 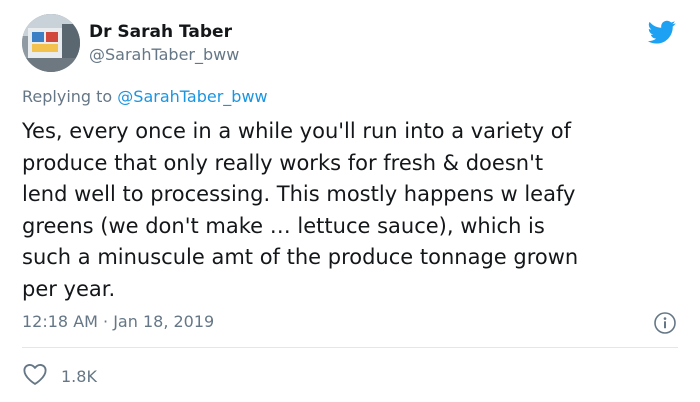 I want to click on heart-icon, so click(x=35, y=376).